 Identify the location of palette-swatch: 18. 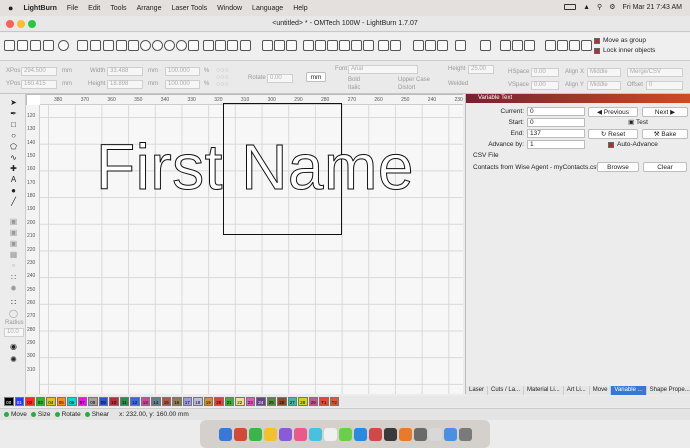
(198, 401).